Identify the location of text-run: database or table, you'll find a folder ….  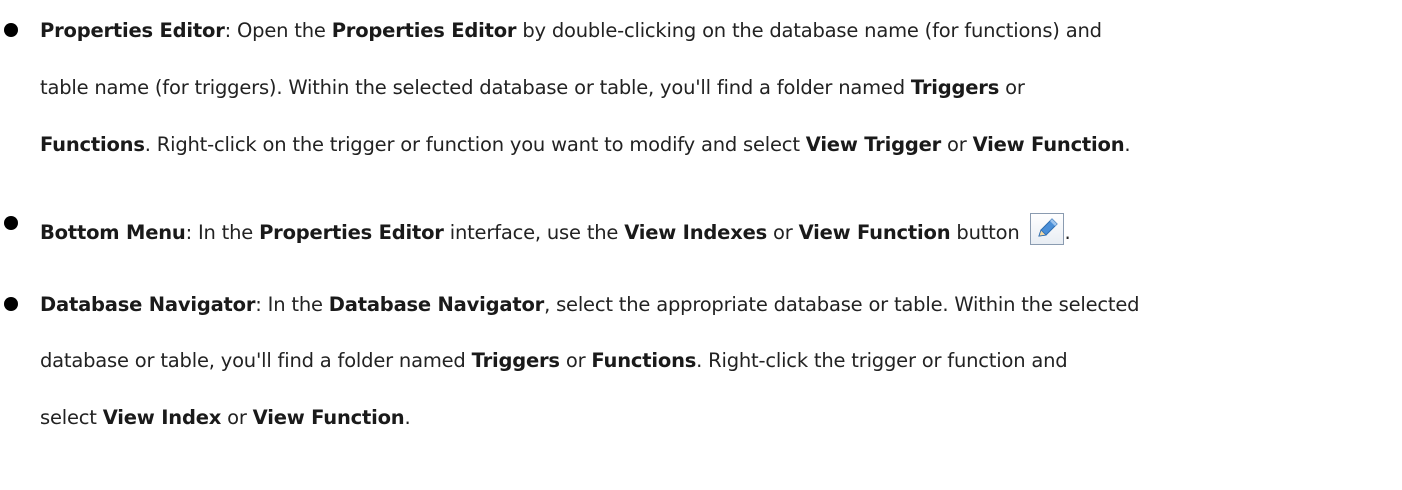
(256, 360).